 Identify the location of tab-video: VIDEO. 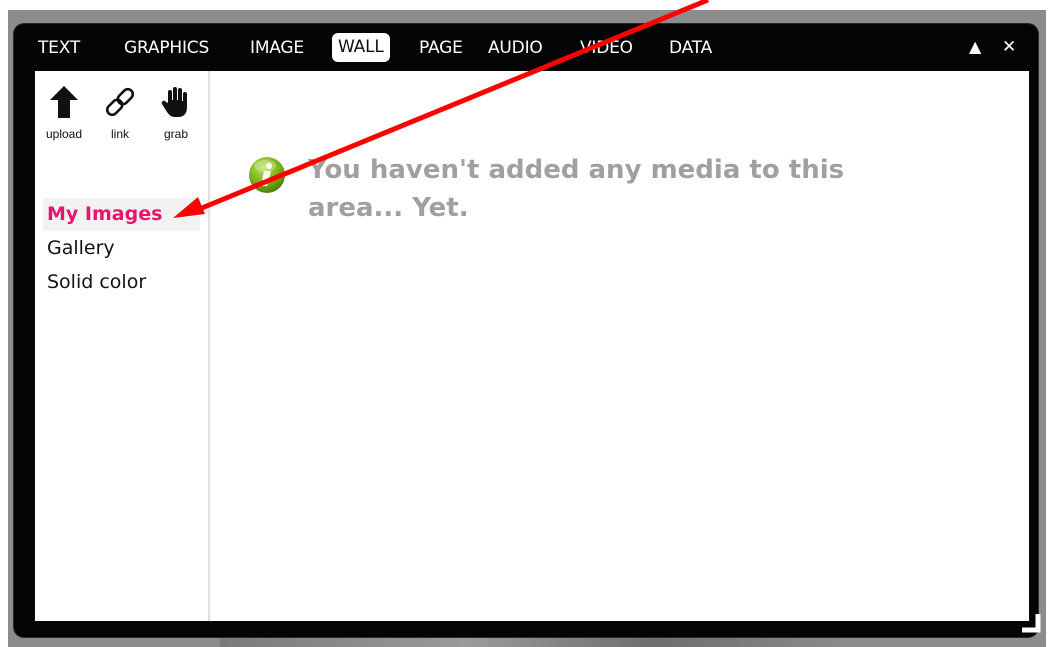
(606, 48).